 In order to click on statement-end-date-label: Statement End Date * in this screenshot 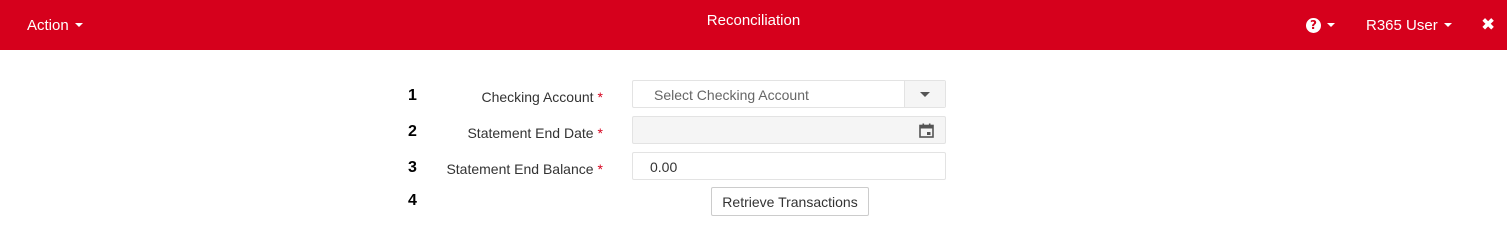, I will do `click(535, 133)`.